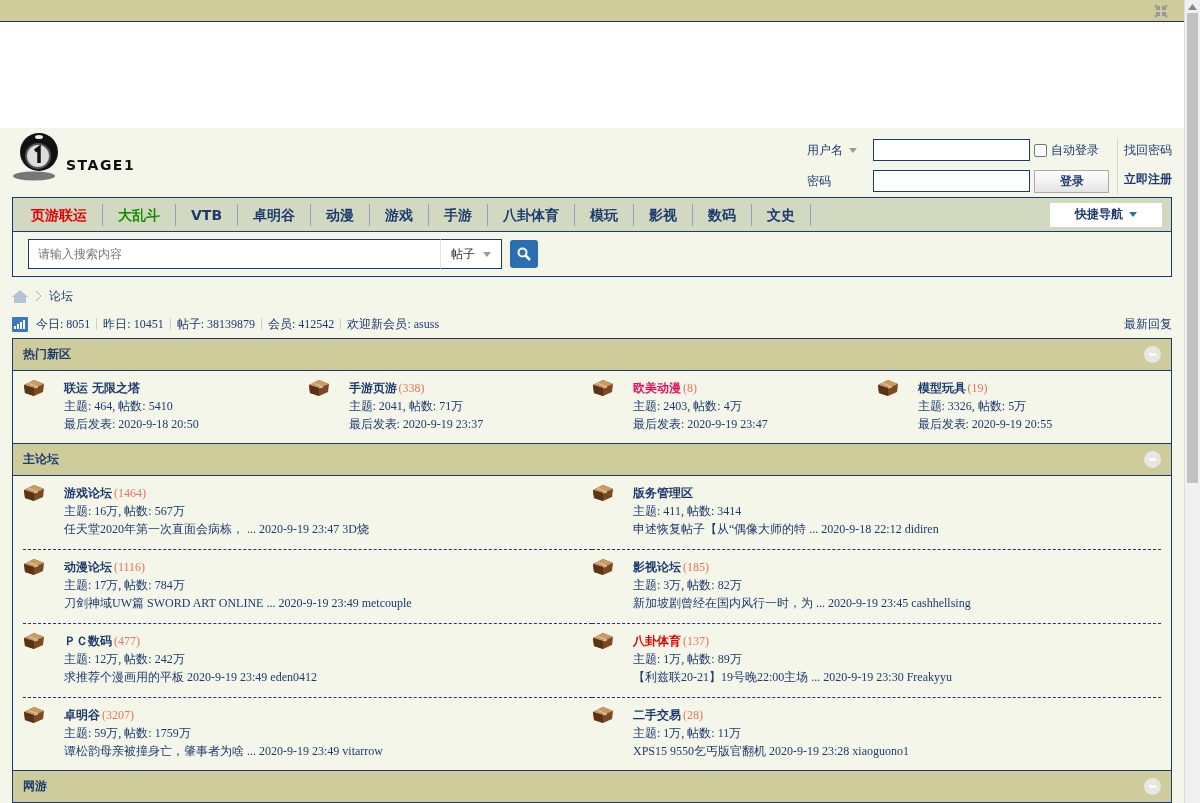 Image resolution: width=1200 pixels, height=803 pixels. Describe the element at coordinates (985, 424) in the screenshot. I see `last-post: 最后发表: 2020-9-19 20:55` at that location.